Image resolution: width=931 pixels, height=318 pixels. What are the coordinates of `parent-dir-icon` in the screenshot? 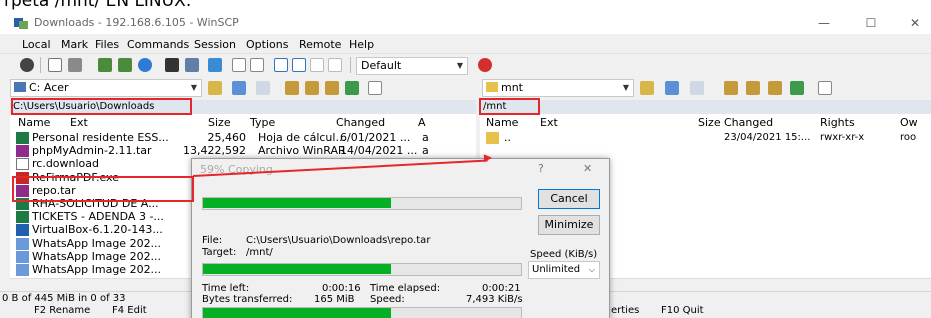 It's located at (492, 138).